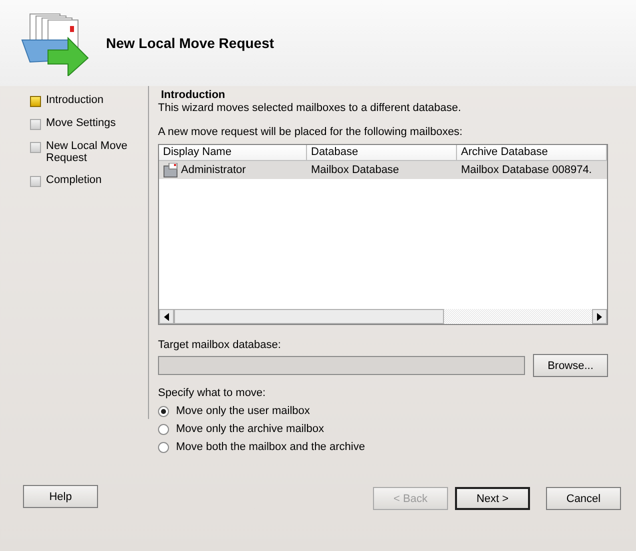 The image size is (636, 551). What do you see at coordinates (190, 43) in the screenshot?
I see `wizard-title: New Local Move Request` at bounding box center [190, 43].